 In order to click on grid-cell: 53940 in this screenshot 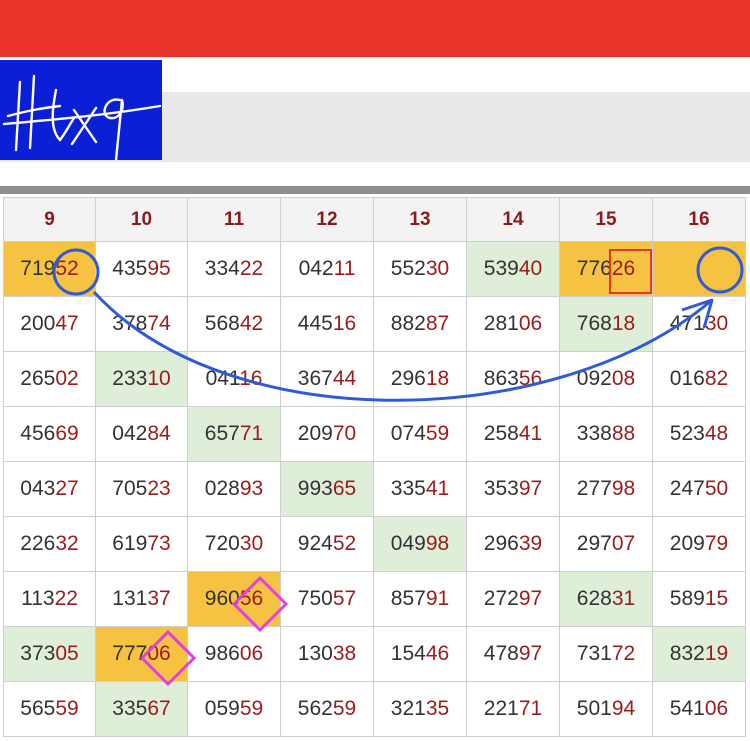, I will do `click(513, 269)`.